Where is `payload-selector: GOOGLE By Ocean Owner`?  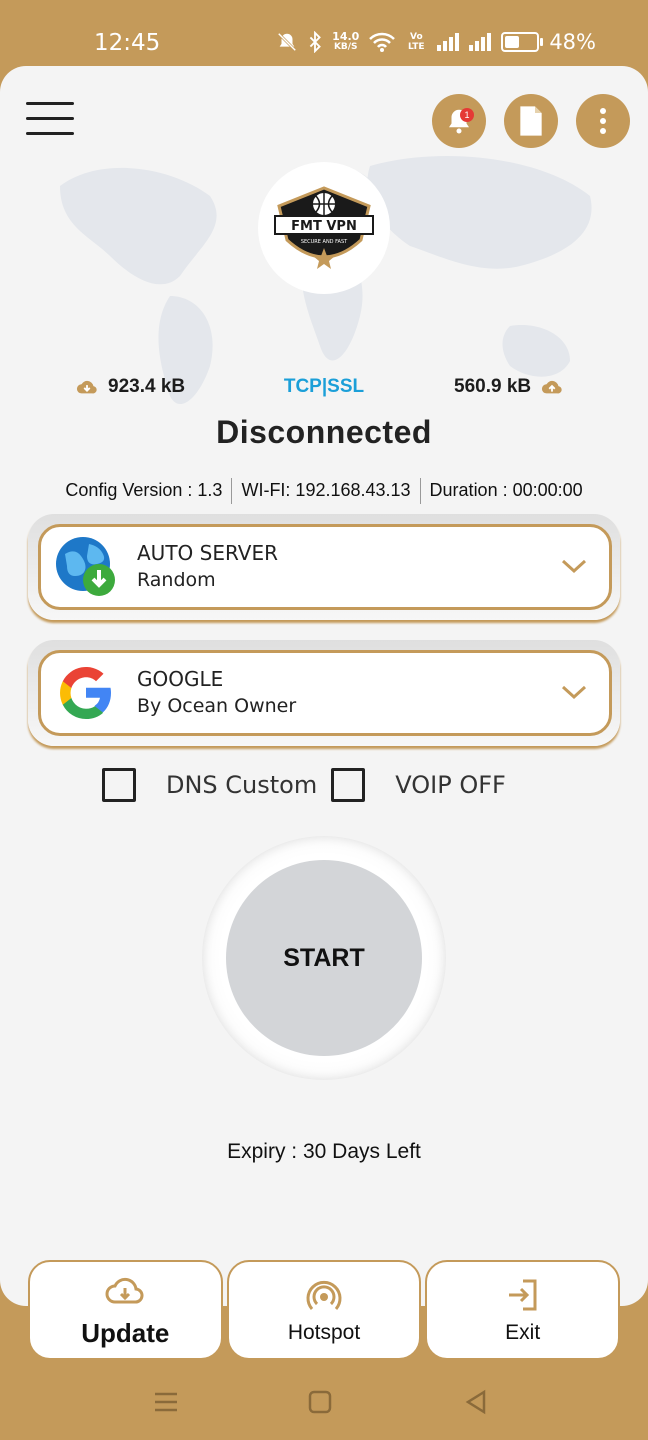
payload-selector: GOOGLE By Ocean Owner is located at coordinates (325, 693).